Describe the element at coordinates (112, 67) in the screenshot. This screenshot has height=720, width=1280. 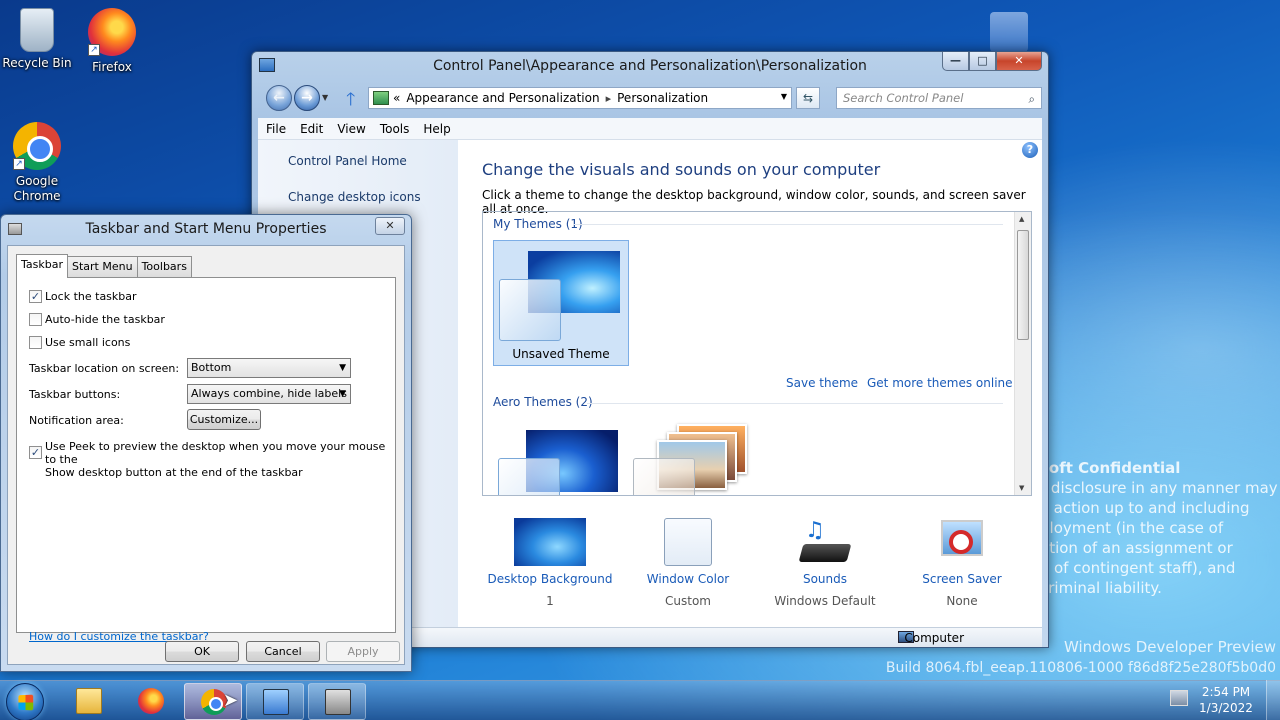
I see `desktop-icon-label: Firefox` at that location.